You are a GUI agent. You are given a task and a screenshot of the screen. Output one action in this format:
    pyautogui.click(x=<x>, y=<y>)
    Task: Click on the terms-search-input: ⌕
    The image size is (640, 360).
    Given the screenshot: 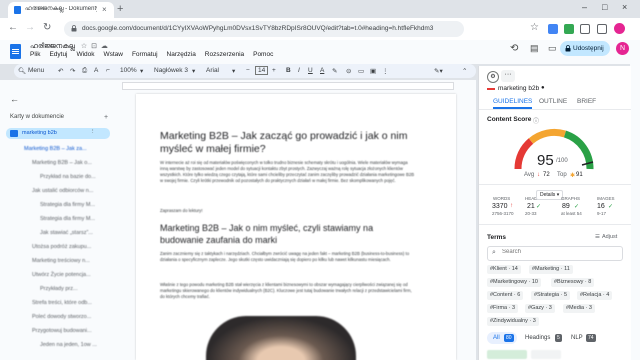 What is the action you would take?
    pyautogui.click(x=555, y=253)
    